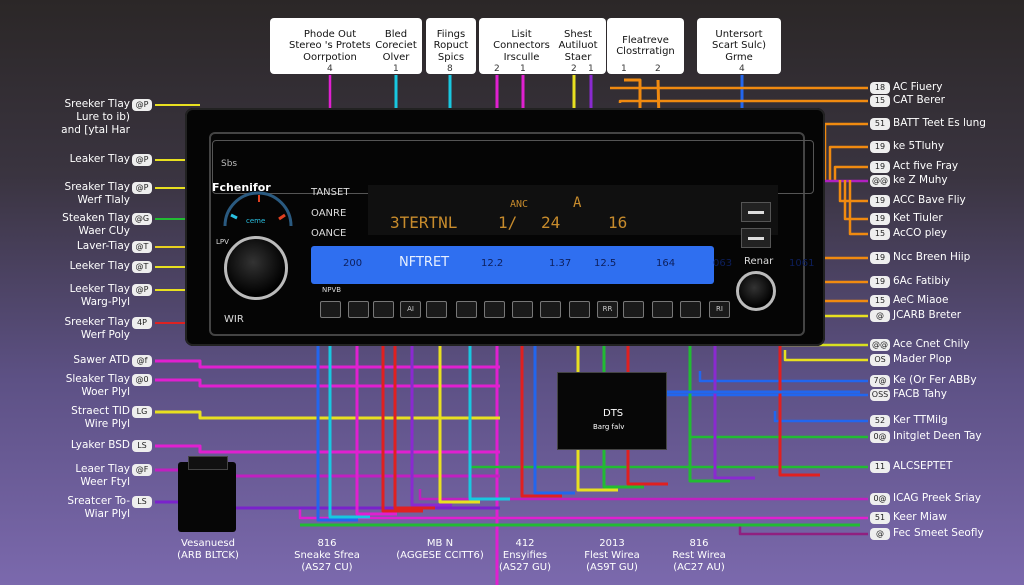 This screenshot has width=1024, height=585. What do you see at coordinates (99, 266) in the screenshot?
I see `label-line: Leeker Tlay` at bounding box center [99, 266].